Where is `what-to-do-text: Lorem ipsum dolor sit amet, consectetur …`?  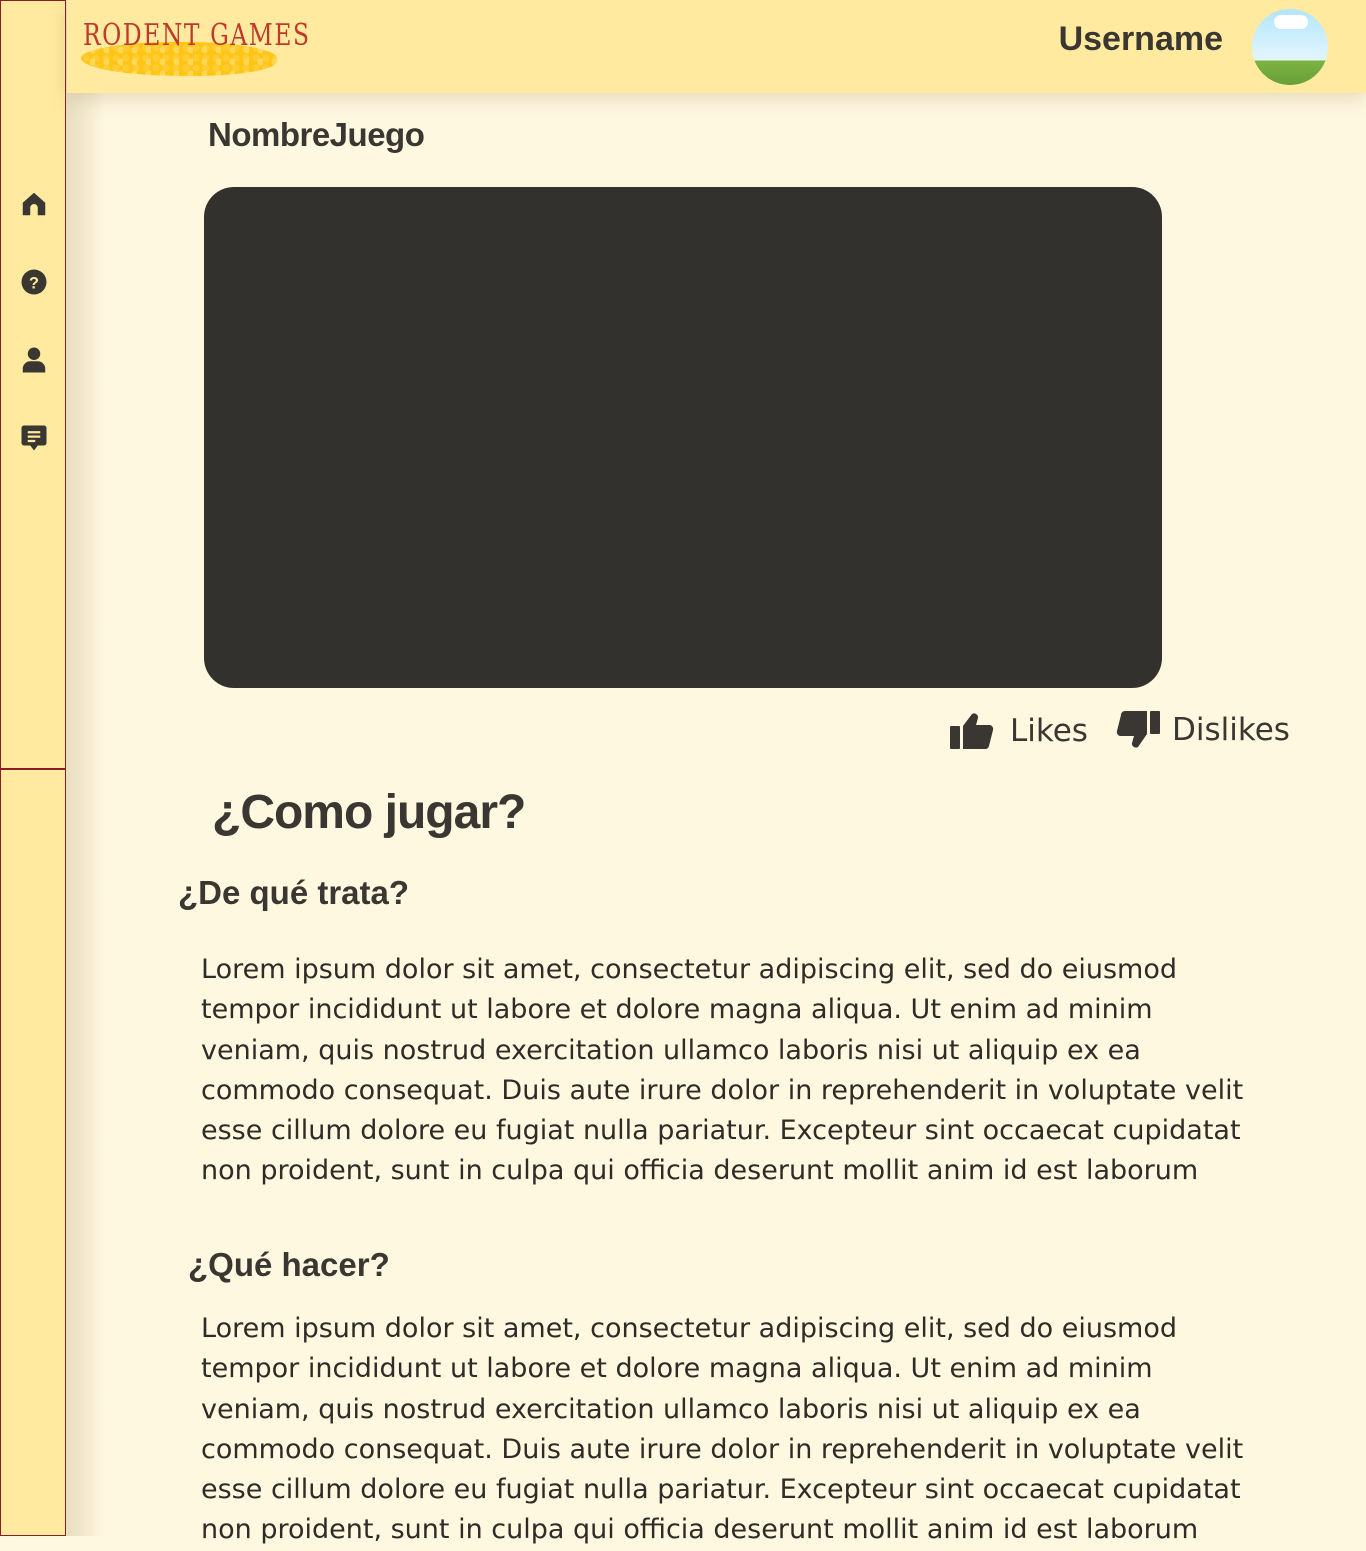
what-to-do-text: Lorem ipsum dolor sit amet, consectetur … is located at coordinates (722, 1429).